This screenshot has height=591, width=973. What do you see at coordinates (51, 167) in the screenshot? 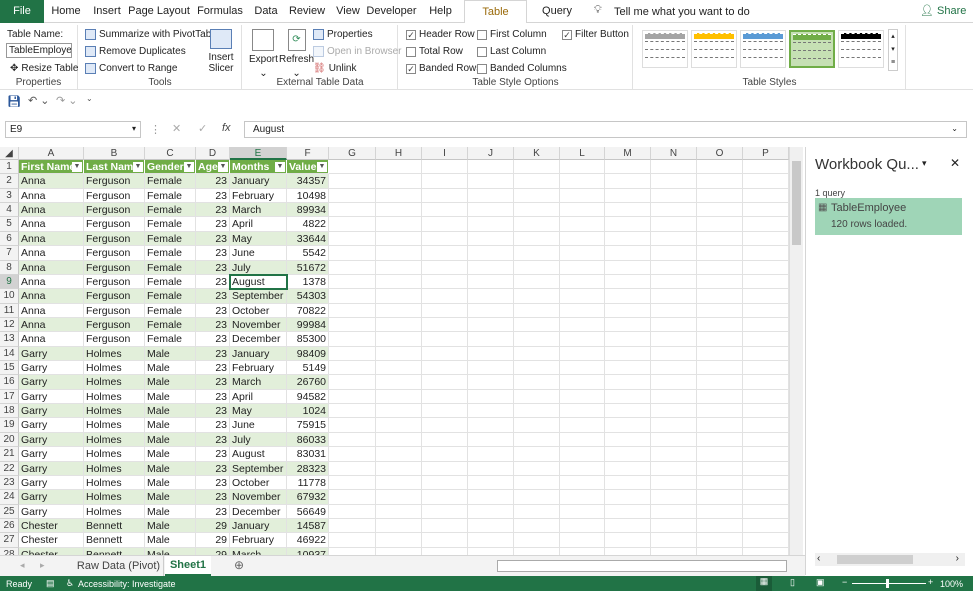
I see `table-header-cell: First Name ▼` at bounding box center [51, 167].